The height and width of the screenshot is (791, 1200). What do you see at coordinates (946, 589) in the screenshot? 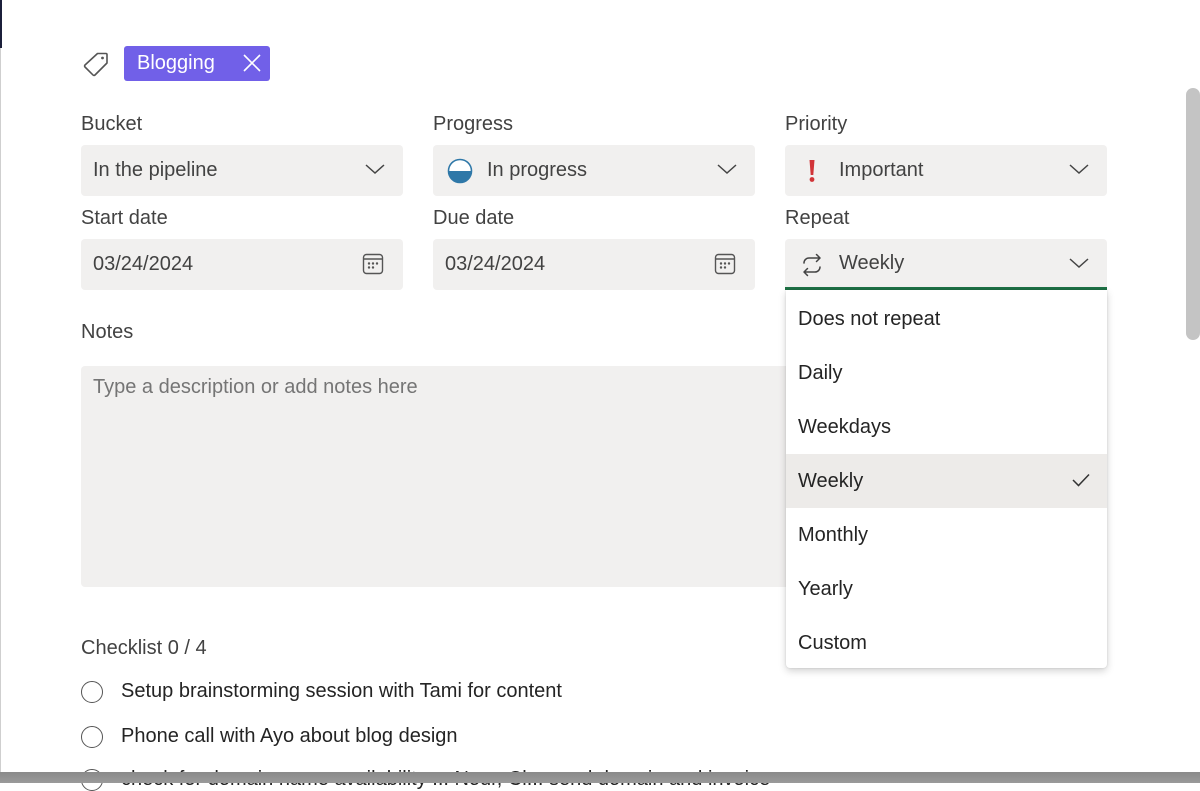
I see `repeat-option-yearly: Yearly` at bounding box center [946, 589].